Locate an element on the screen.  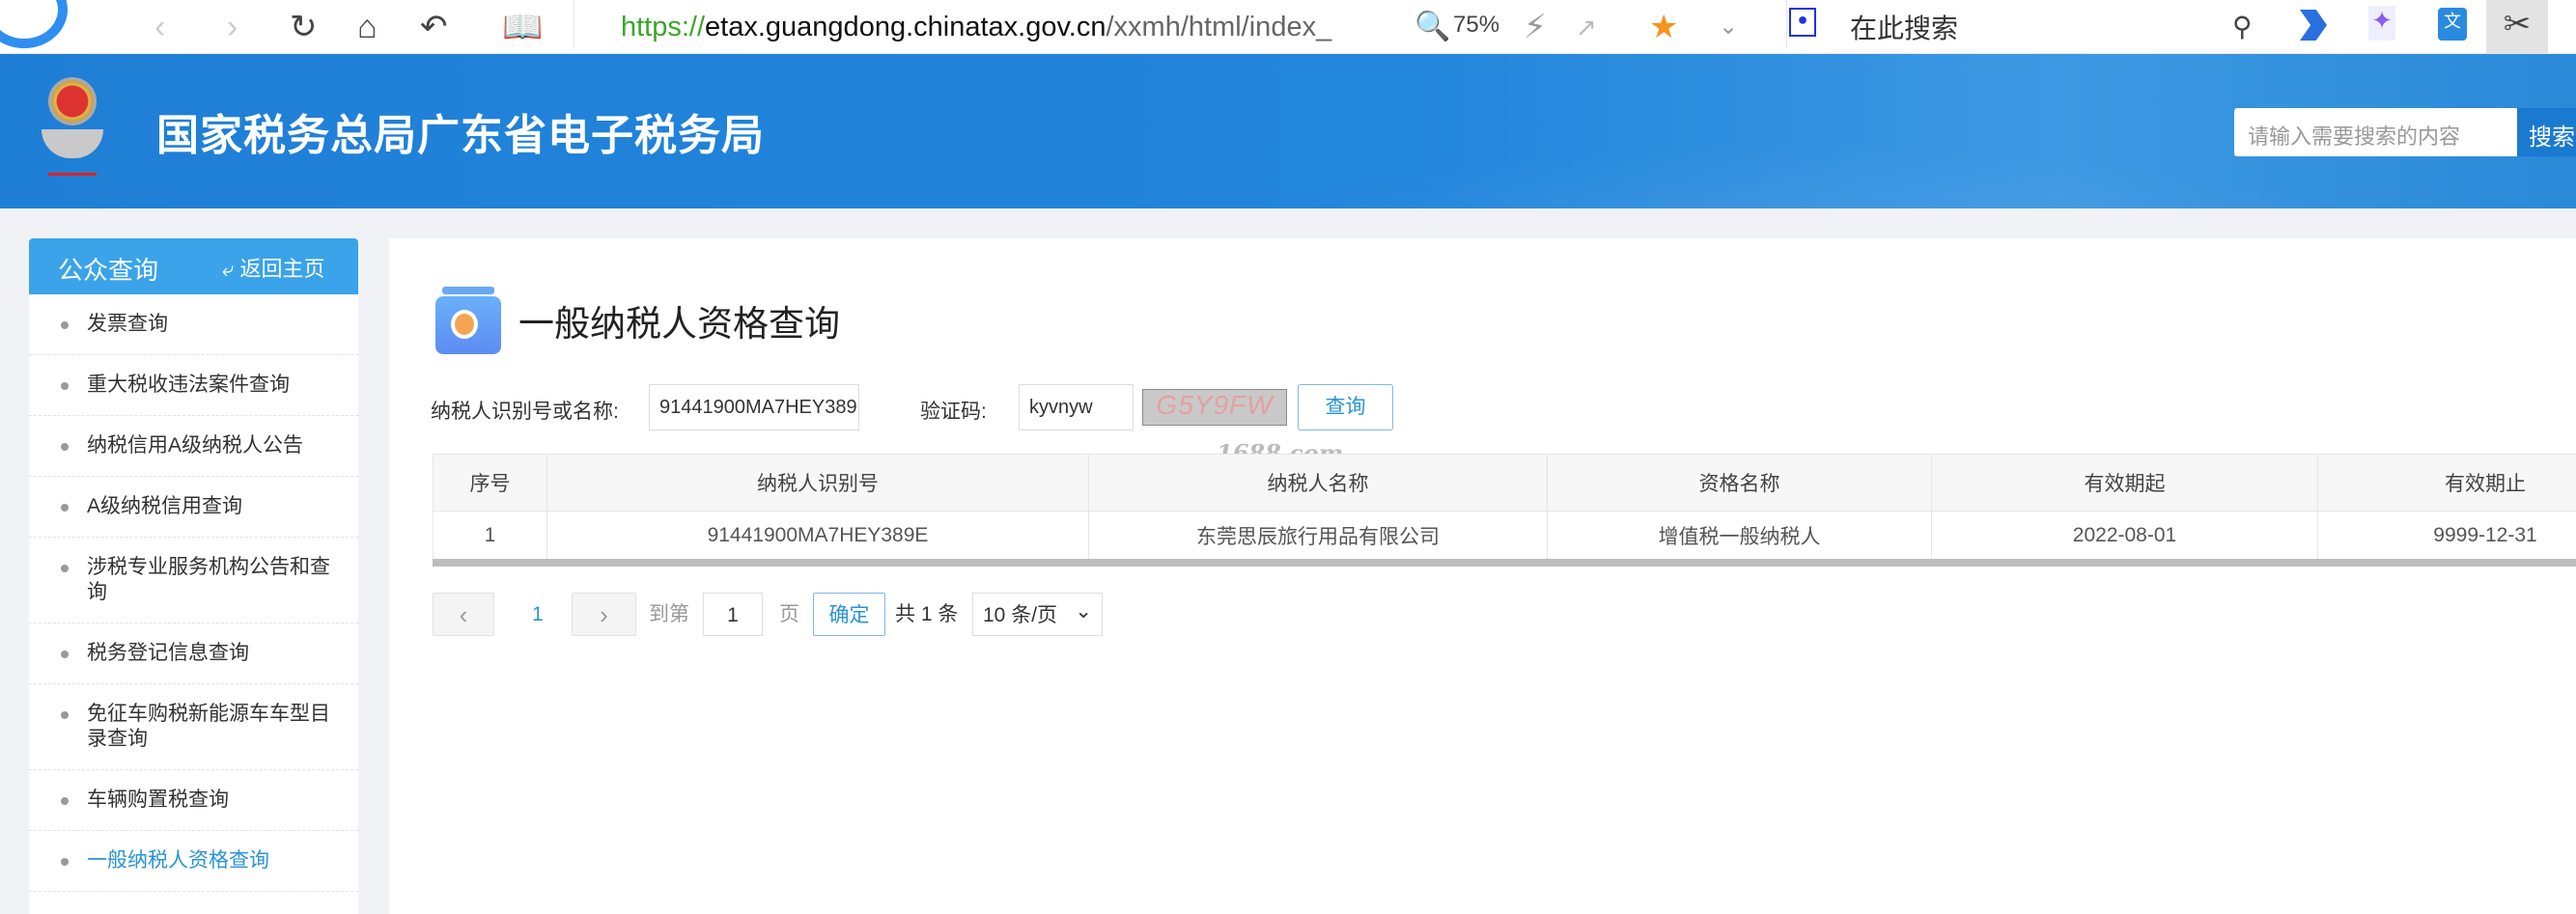
sidebar-item: 一般纳税人资格查询 is located at coordinates (194, 861).